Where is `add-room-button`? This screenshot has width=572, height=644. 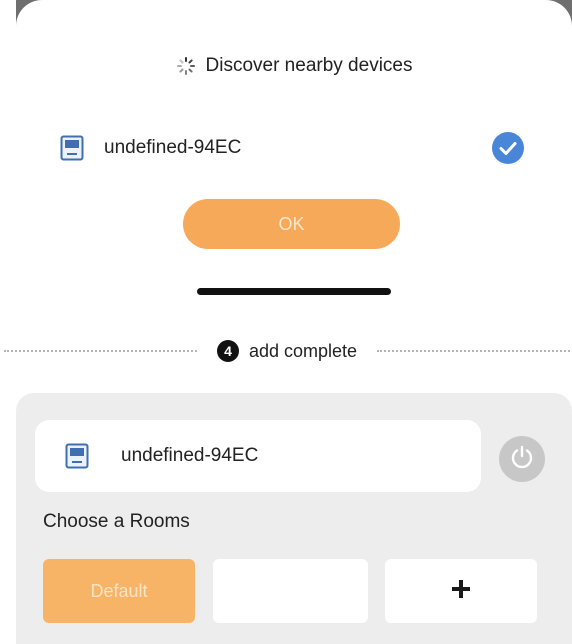 add-room-button is located at coordinates (461, 591).